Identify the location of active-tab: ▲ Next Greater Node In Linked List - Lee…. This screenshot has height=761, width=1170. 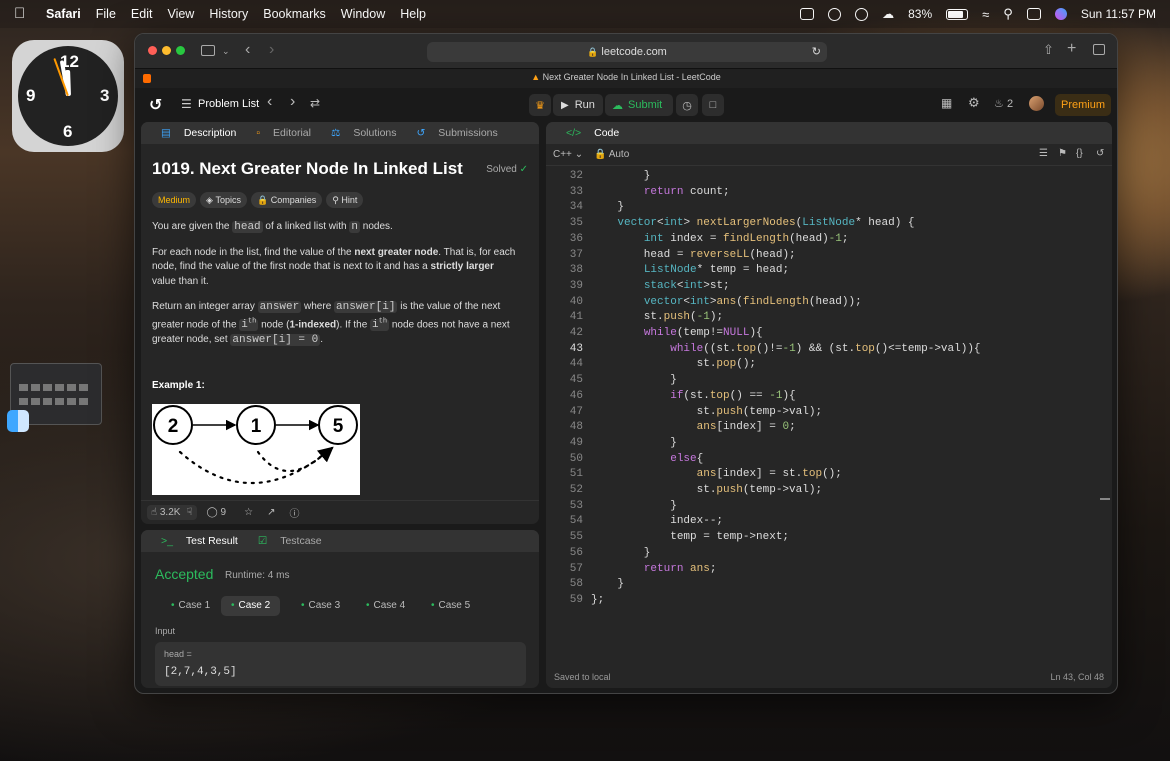
(626, 77).